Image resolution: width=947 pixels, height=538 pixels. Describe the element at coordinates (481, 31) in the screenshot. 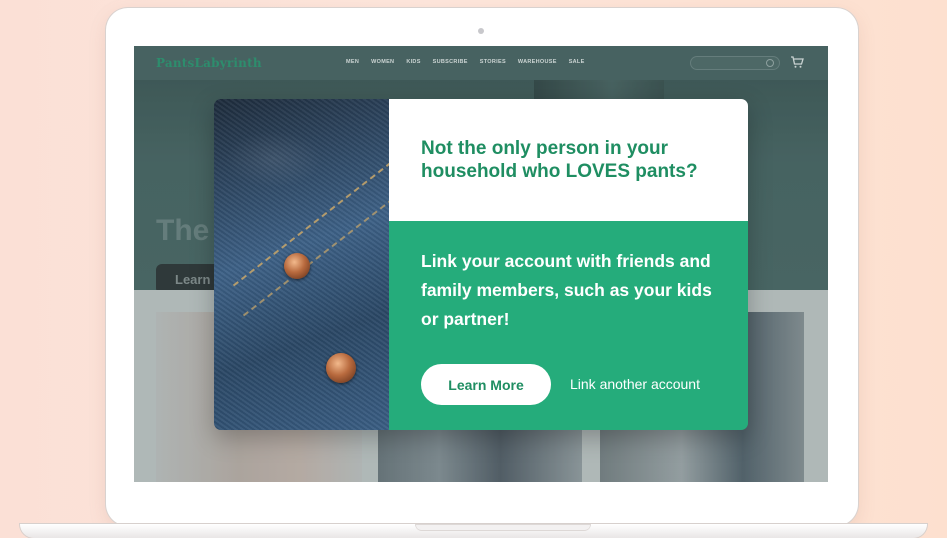

I see `camera-dot` at that location.